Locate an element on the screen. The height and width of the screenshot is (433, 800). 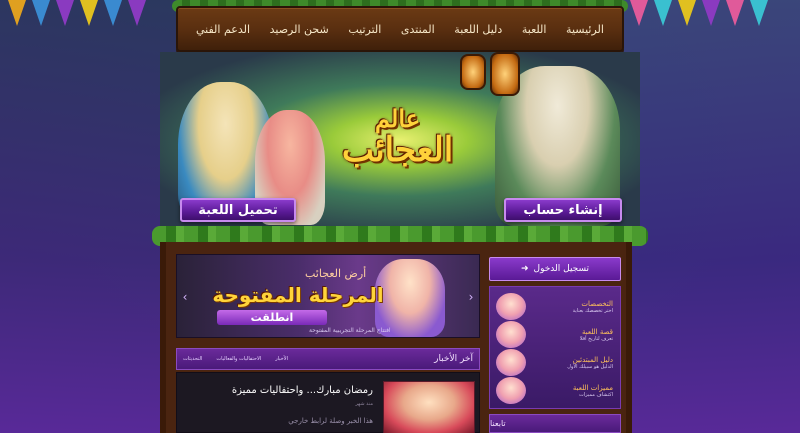
news-section-title: آخر الأخبار is located at coordinates (453, 359).